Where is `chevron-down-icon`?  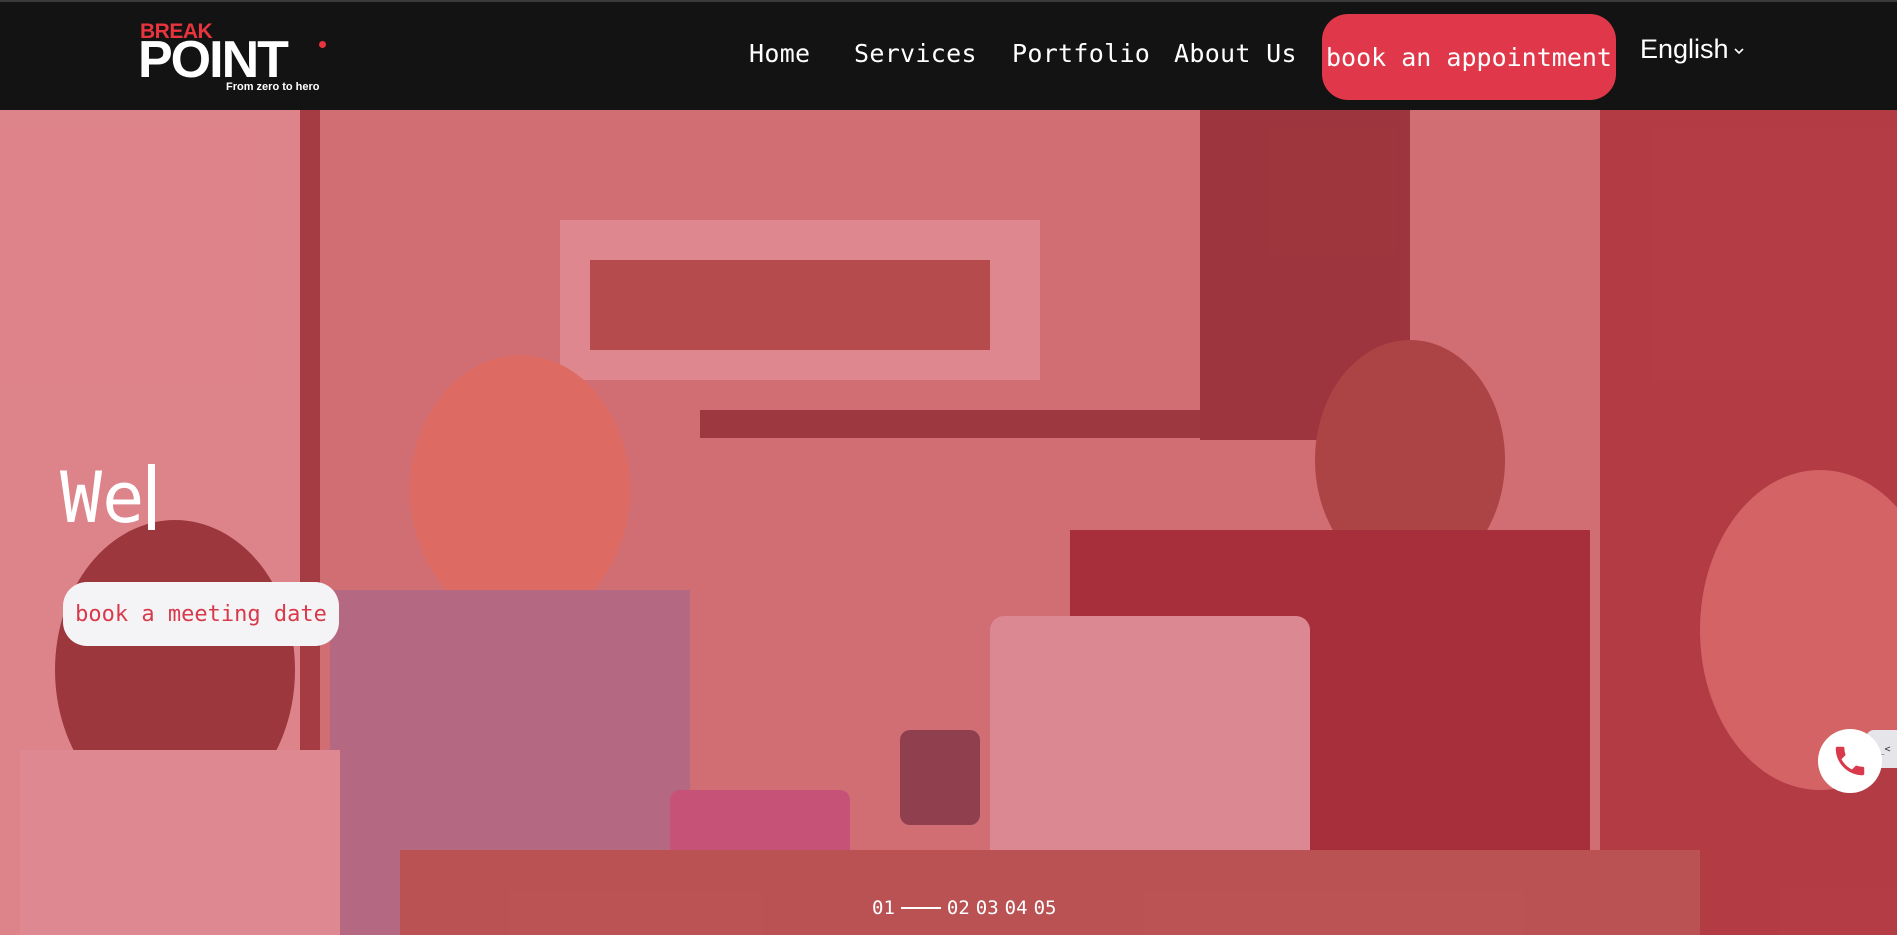
chevron-down-icon is located at coordinates (1738, 51).